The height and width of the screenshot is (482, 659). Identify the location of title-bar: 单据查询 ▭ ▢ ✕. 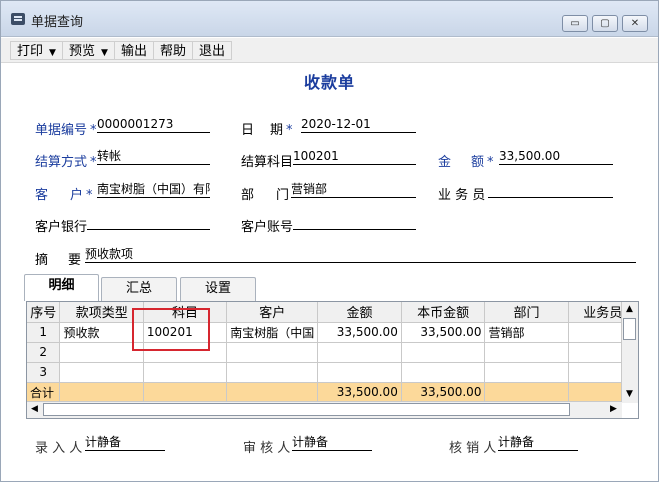
(329, 19).